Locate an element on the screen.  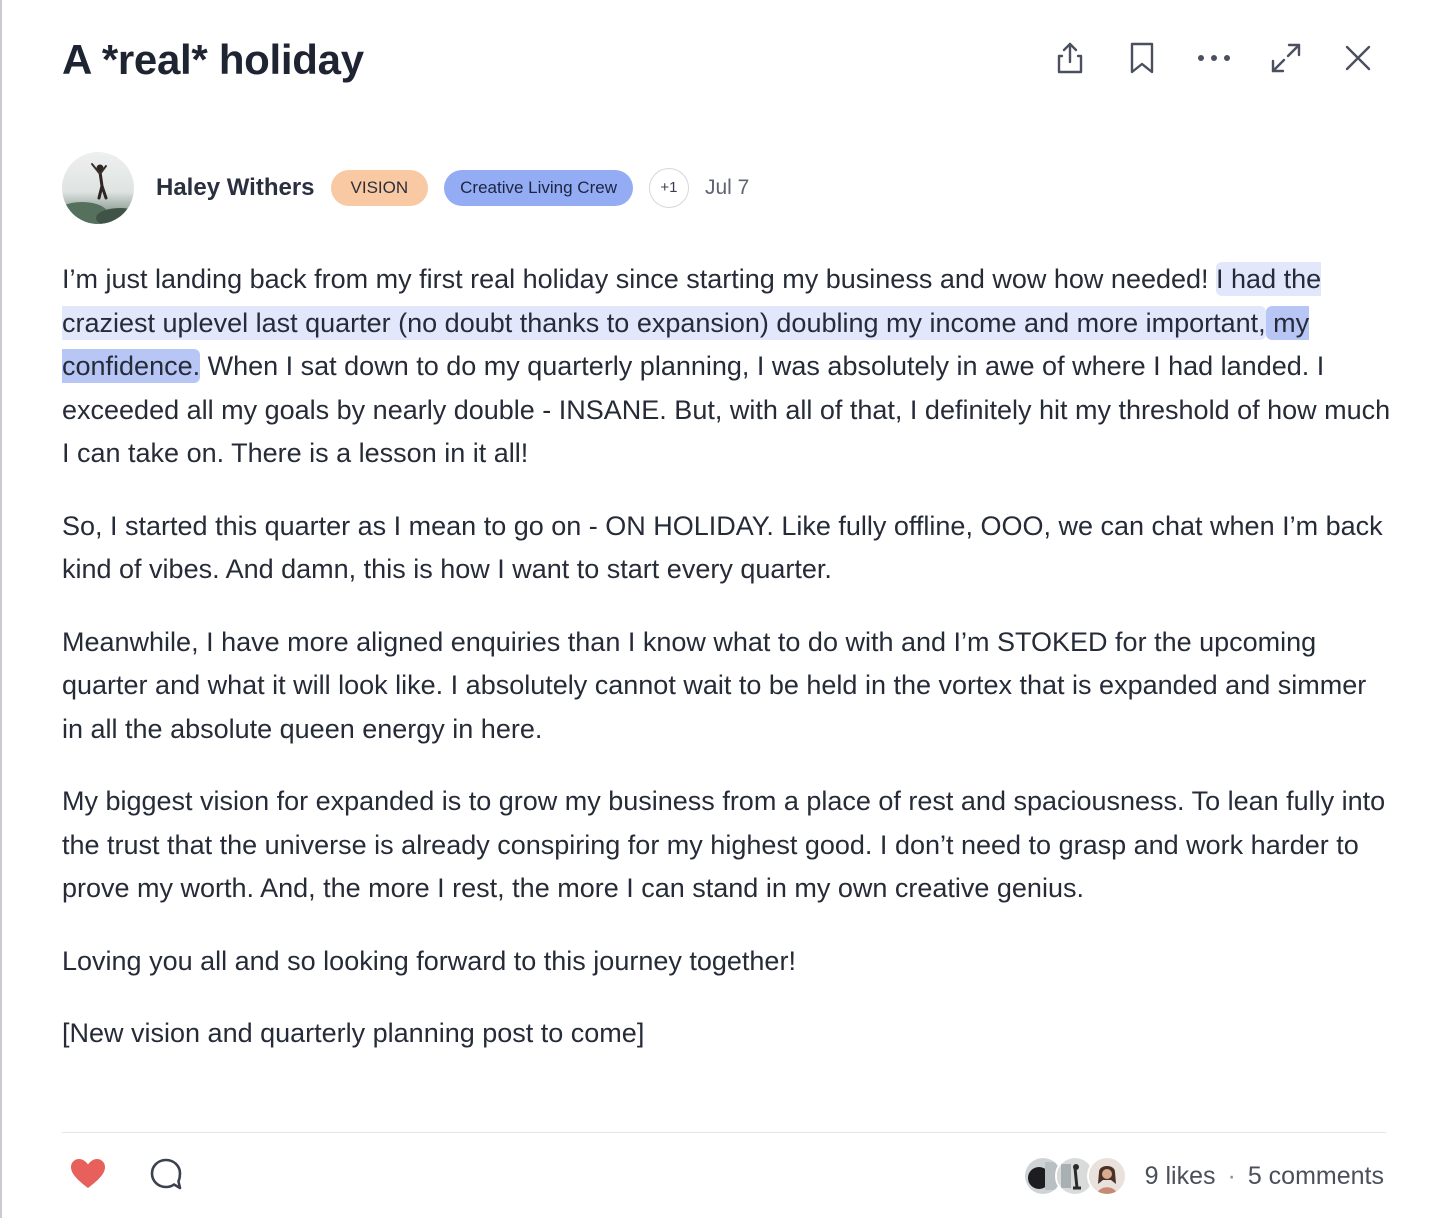
expand-icon is located at coordinates (1286, 58).